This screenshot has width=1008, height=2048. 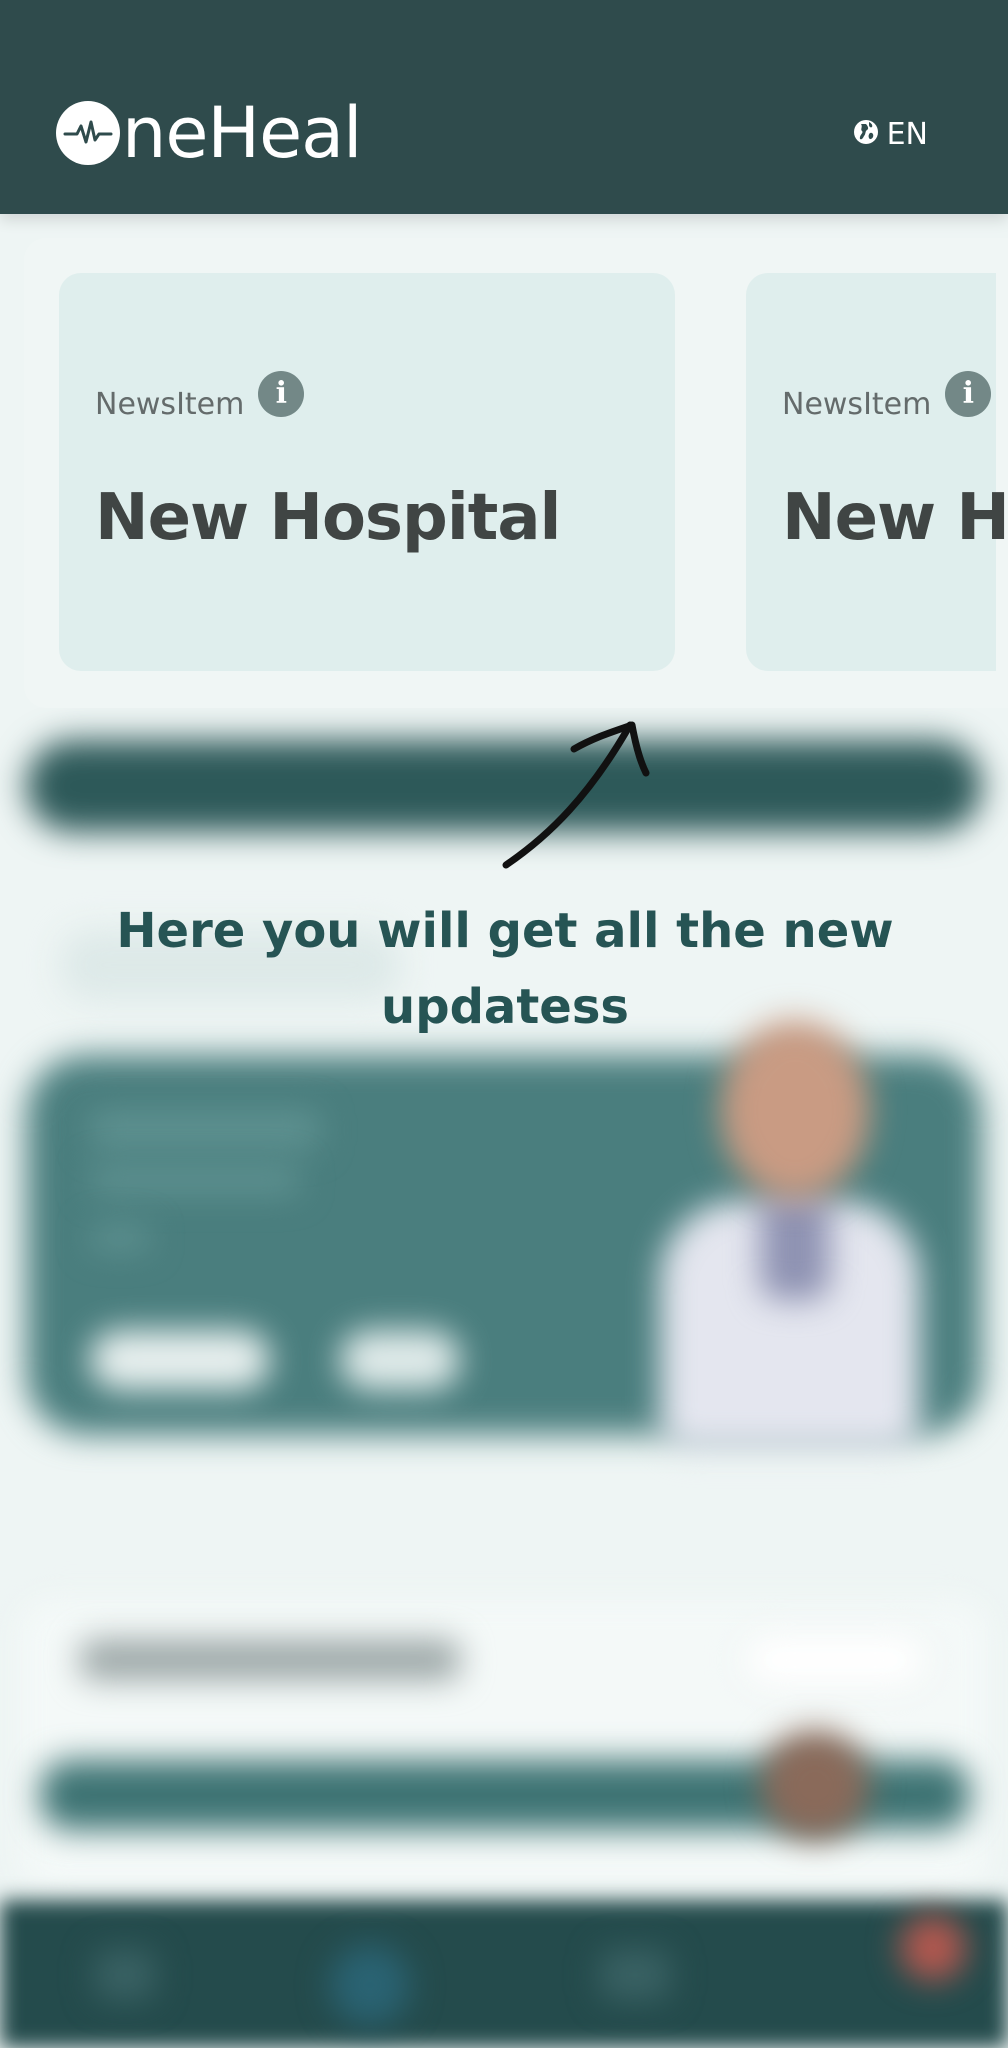 I want to click on language-label: EN, so click(x=907, y=134).